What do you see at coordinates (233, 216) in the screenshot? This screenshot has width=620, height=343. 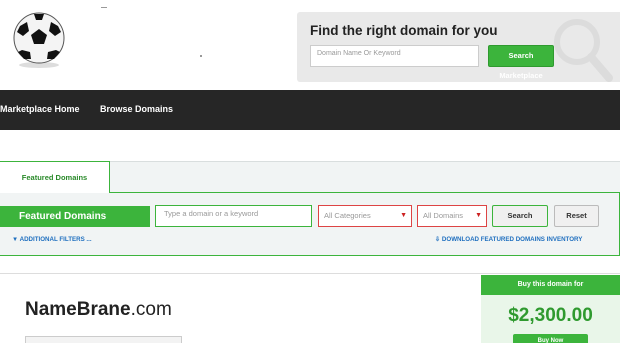 I see `featured-search-input: Type a domain or a keyword` at bounding box center [233, 216].